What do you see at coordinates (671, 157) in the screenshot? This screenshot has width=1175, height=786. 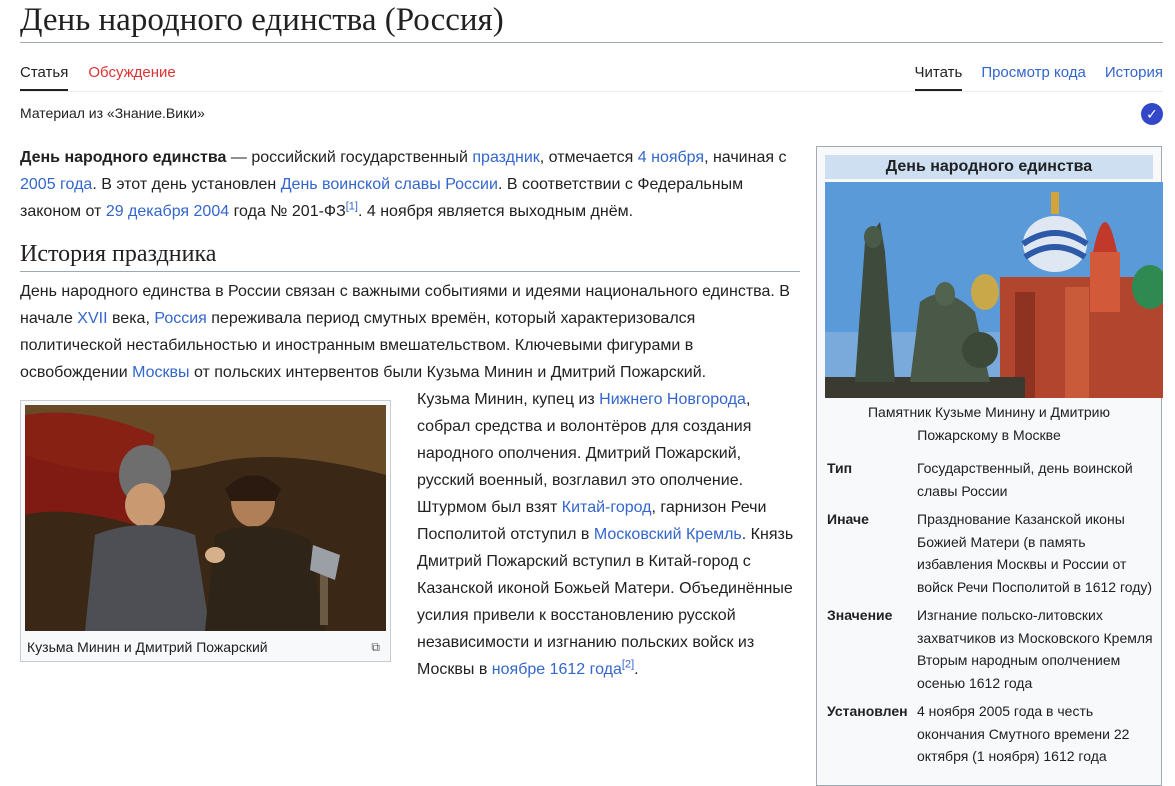 I see `link-nov4: 4 ноября` at bounding box center [671, 157].